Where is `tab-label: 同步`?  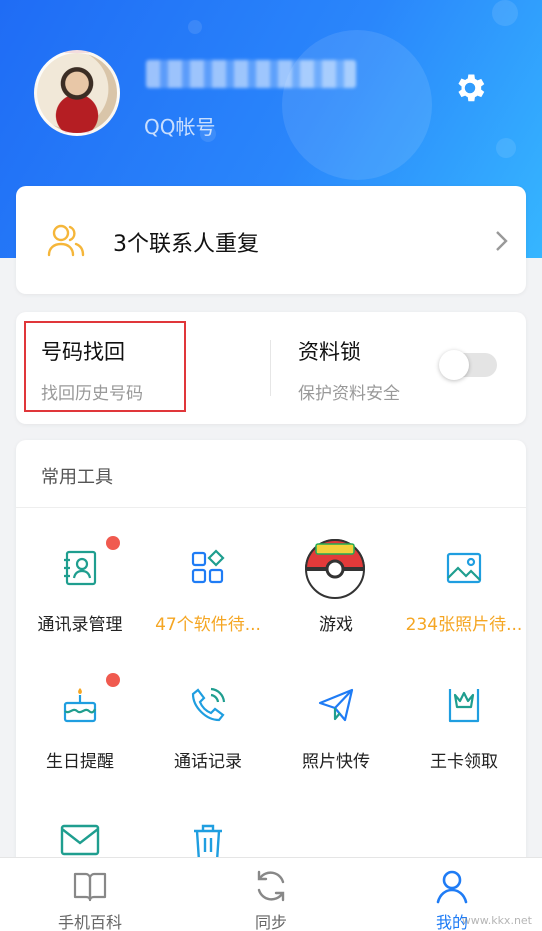
tab-label: 同步 is located at coordinates (270, 922).